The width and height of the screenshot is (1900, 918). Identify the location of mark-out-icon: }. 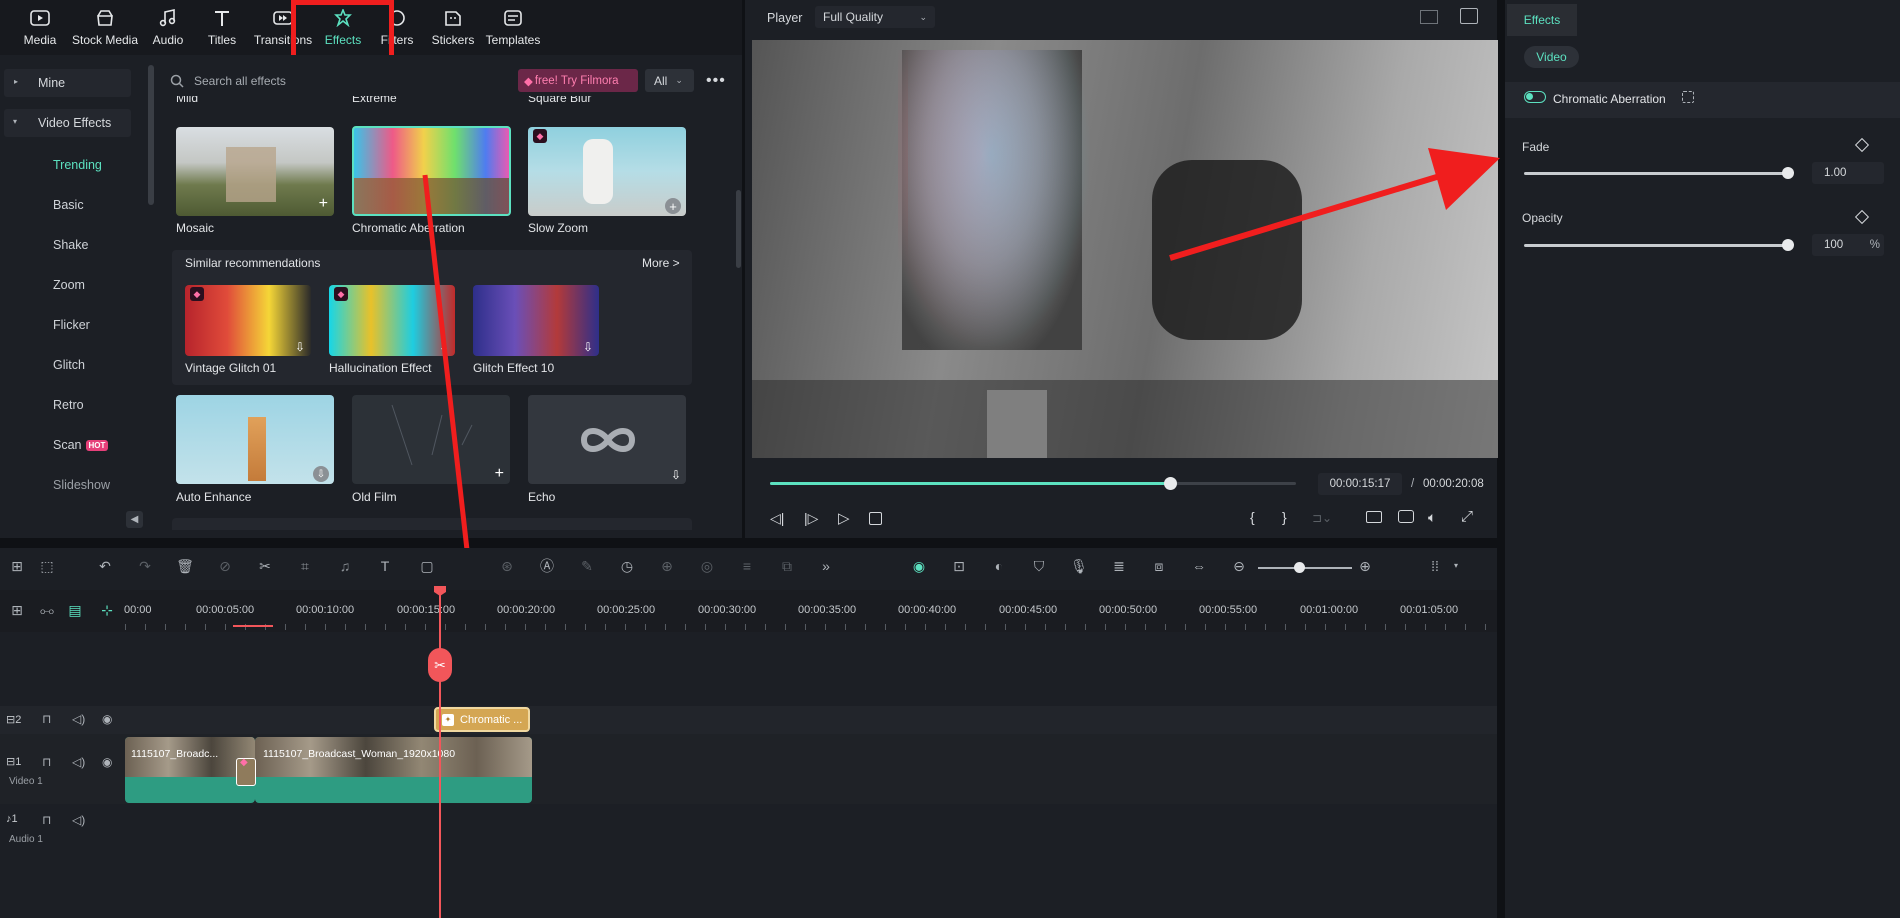
(1284, 517).